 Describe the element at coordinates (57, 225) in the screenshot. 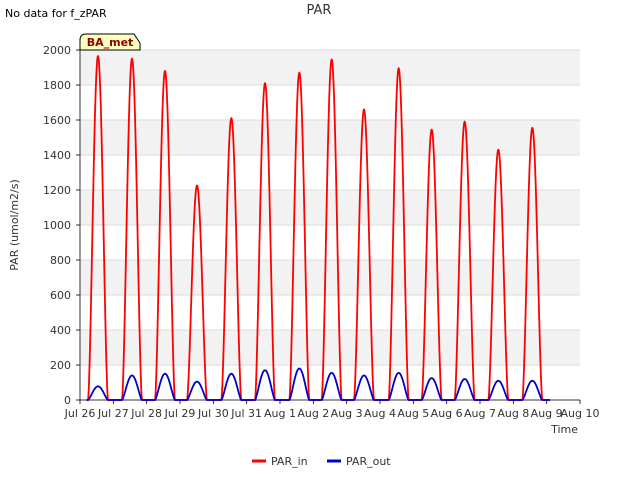

I see `y-tick-label: 1000` at that location.